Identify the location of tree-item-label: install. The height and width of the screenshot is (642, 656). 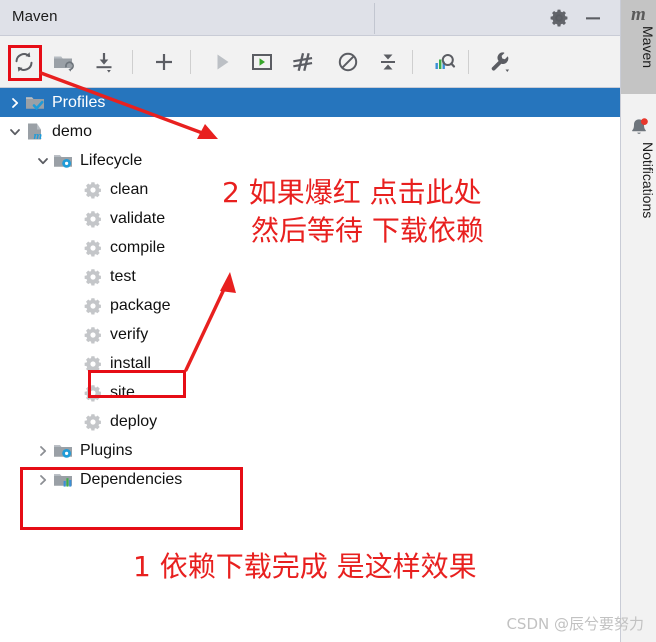
(130, 363).